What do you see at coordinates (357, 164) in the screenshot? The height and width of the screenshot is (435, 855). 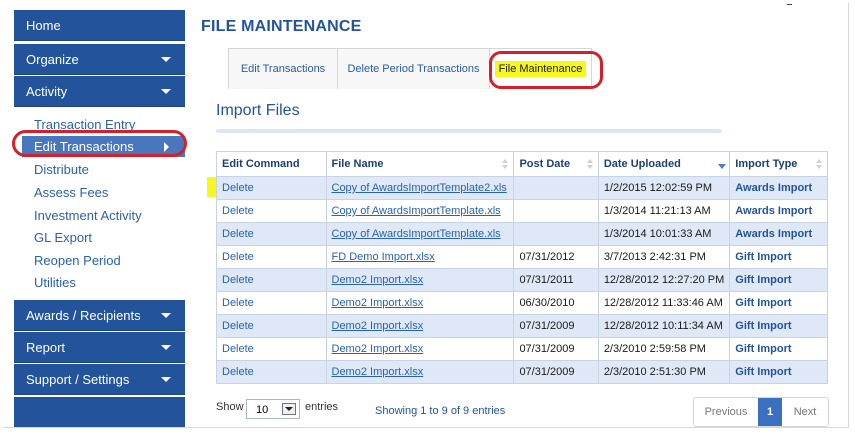 I see `header-label: File Name` at bounding box center [357, 164].